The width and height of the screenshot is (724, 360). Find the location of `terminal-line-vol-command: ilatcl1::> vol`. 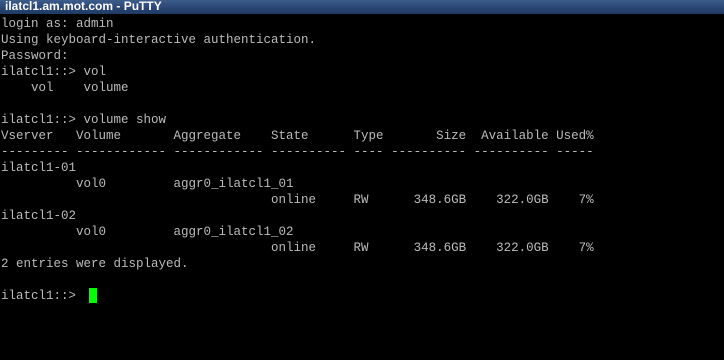

terminal-line-vol-command: ilatcl1::> vol is located at coordinates (54, 72).